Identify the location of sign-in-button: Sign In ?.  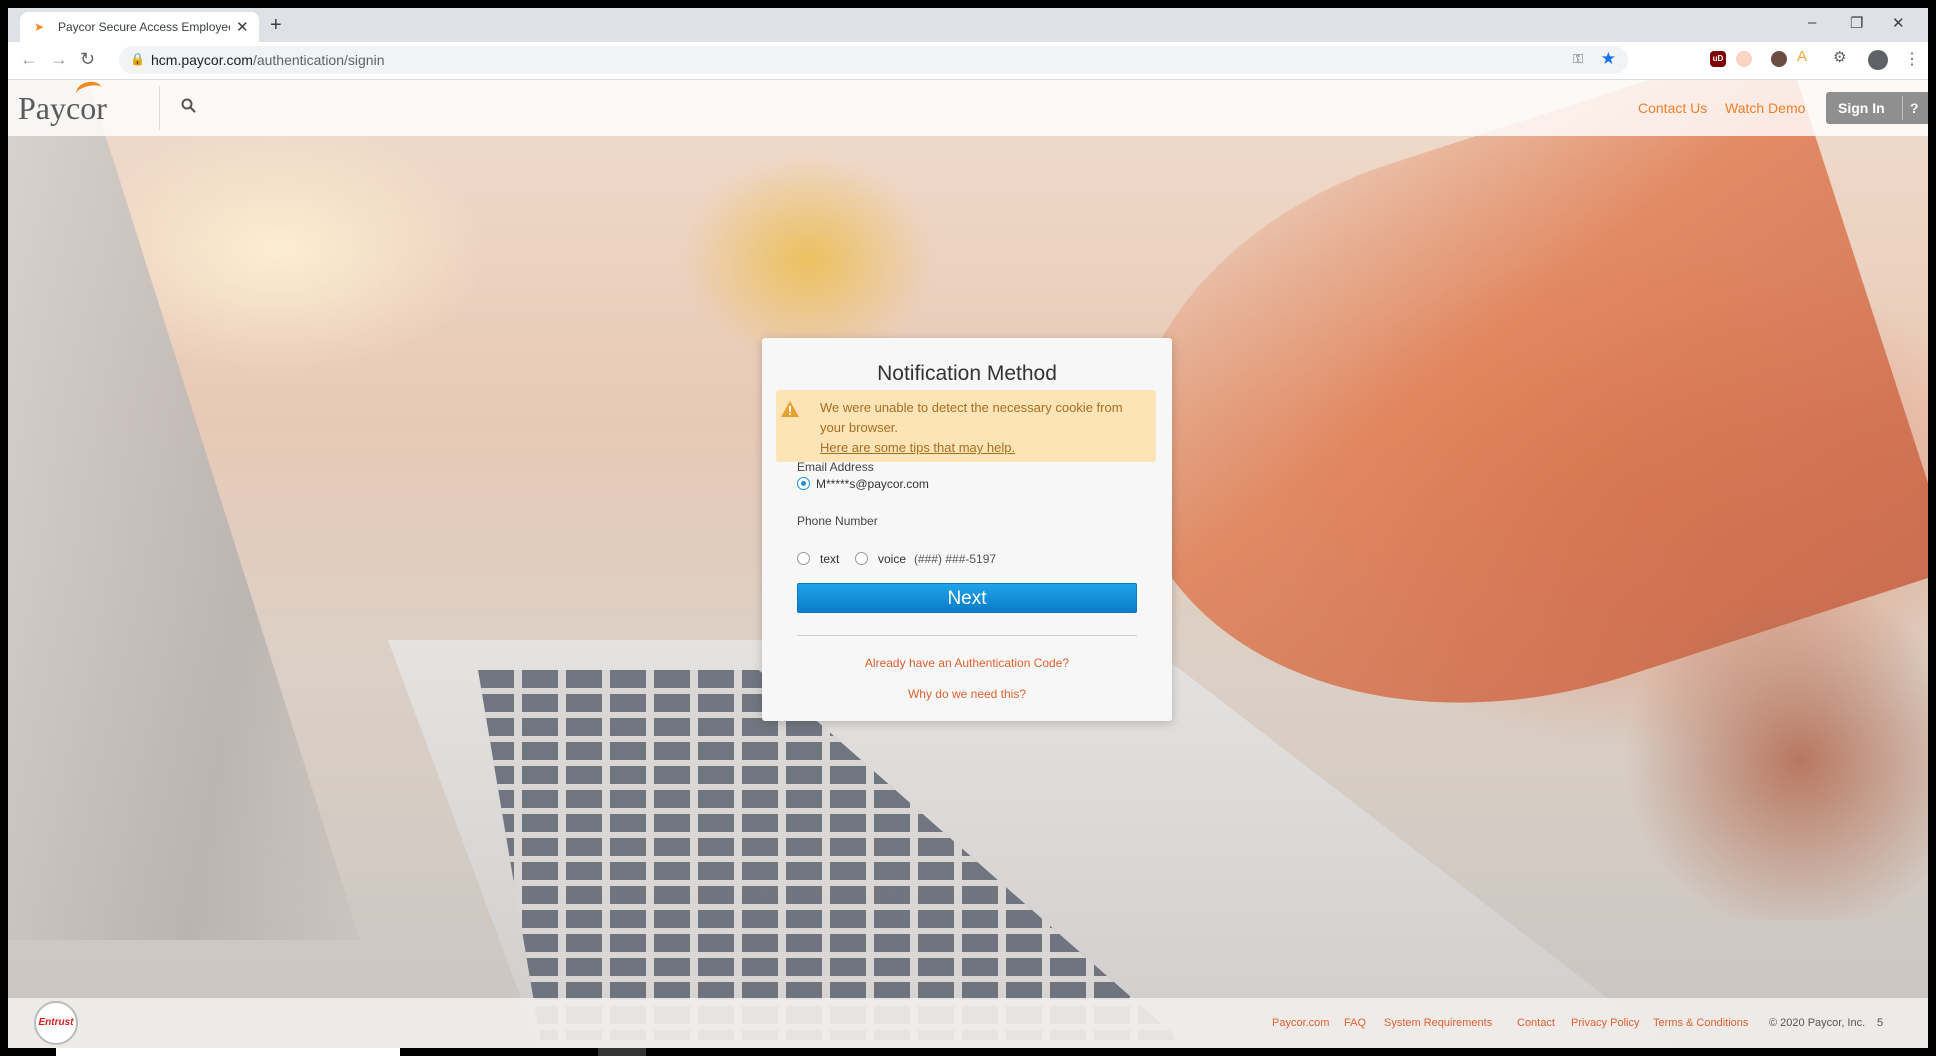
(1877, 108).